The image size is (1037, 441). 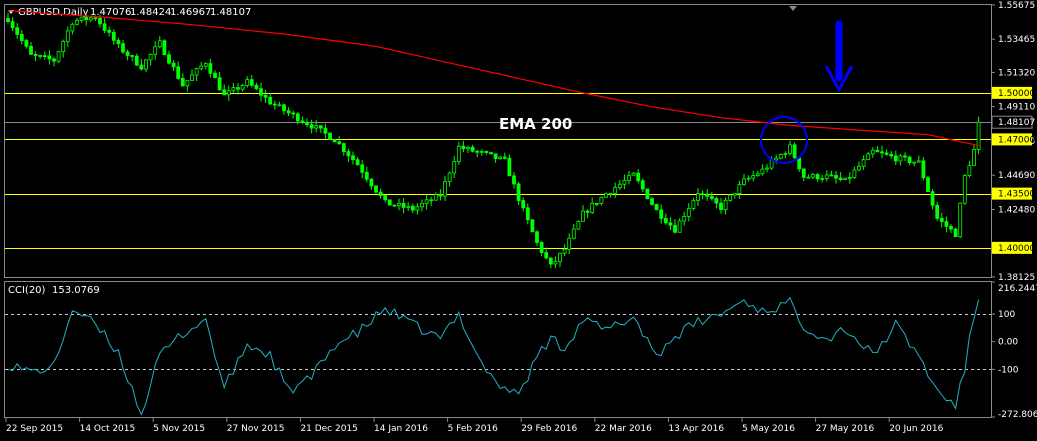 I want to click on x-tick-label: 27 May 2016, so click(x=845, y=429).